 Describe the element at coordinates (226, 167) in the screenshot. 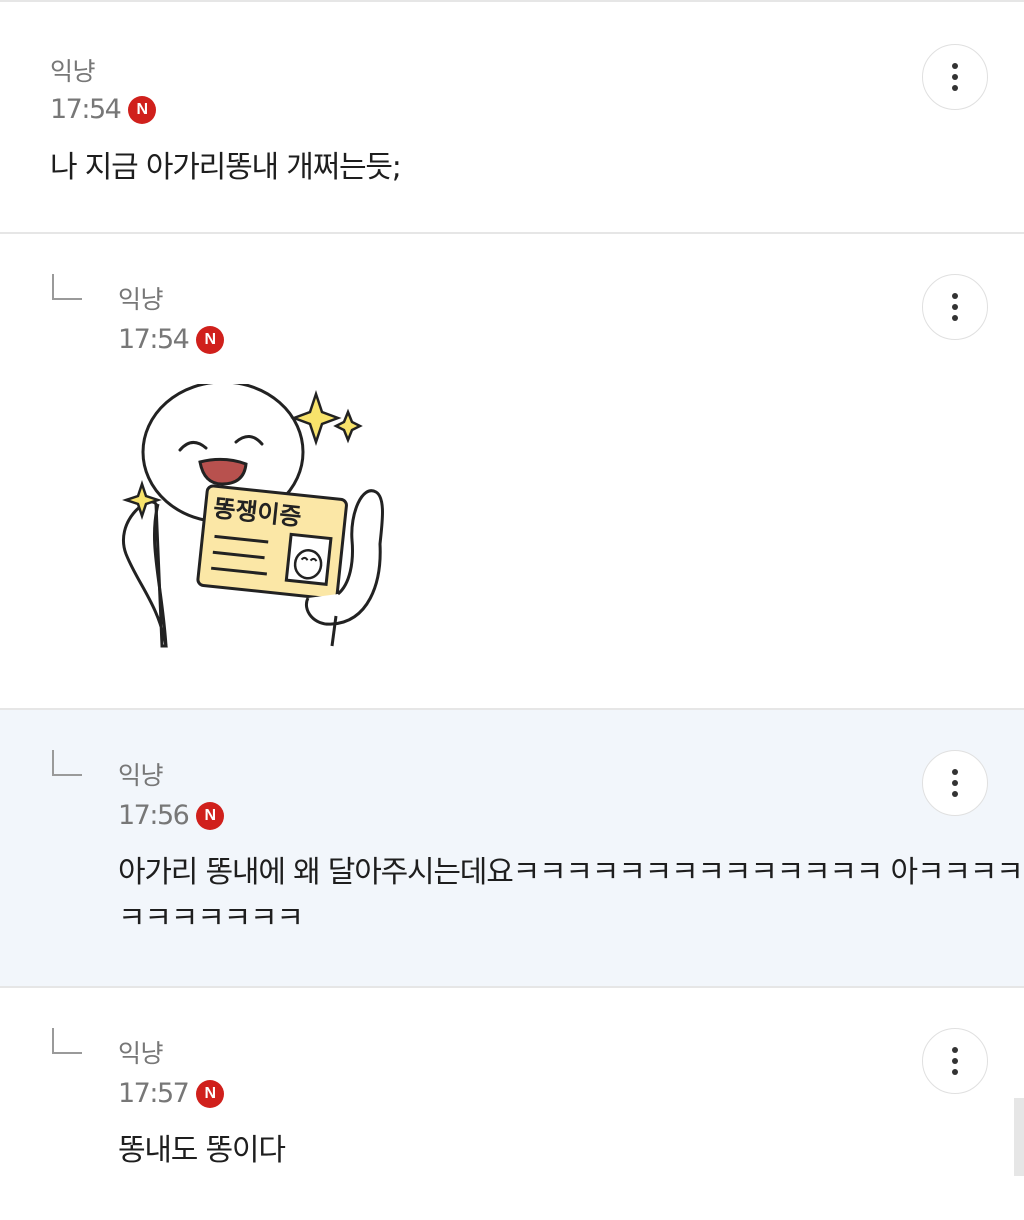

I see `comment-text: 나 지금 아가리똥내 개쩌는듯;` at that location.